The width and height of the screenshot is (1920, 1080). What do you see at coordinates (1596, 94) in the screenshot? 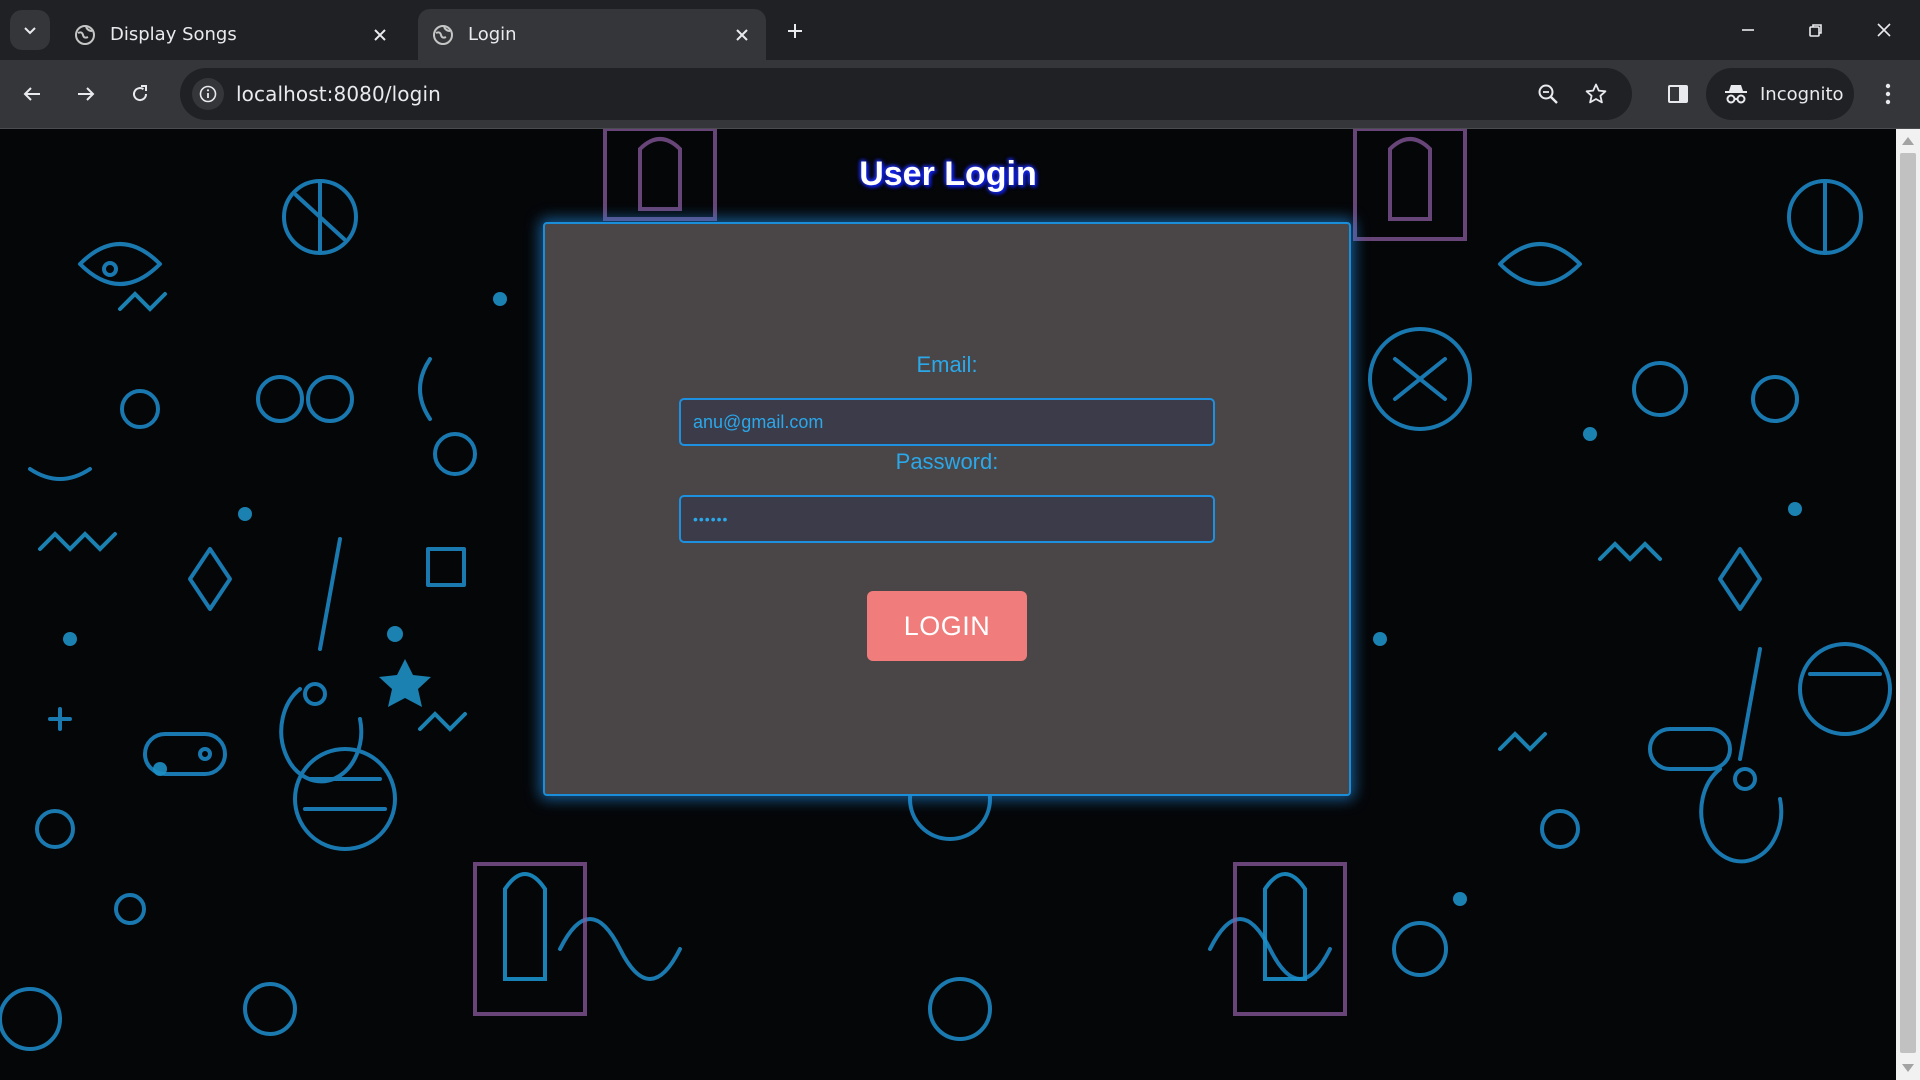
I see `bookmark-star-icon` at bounding box center [1596, 94].